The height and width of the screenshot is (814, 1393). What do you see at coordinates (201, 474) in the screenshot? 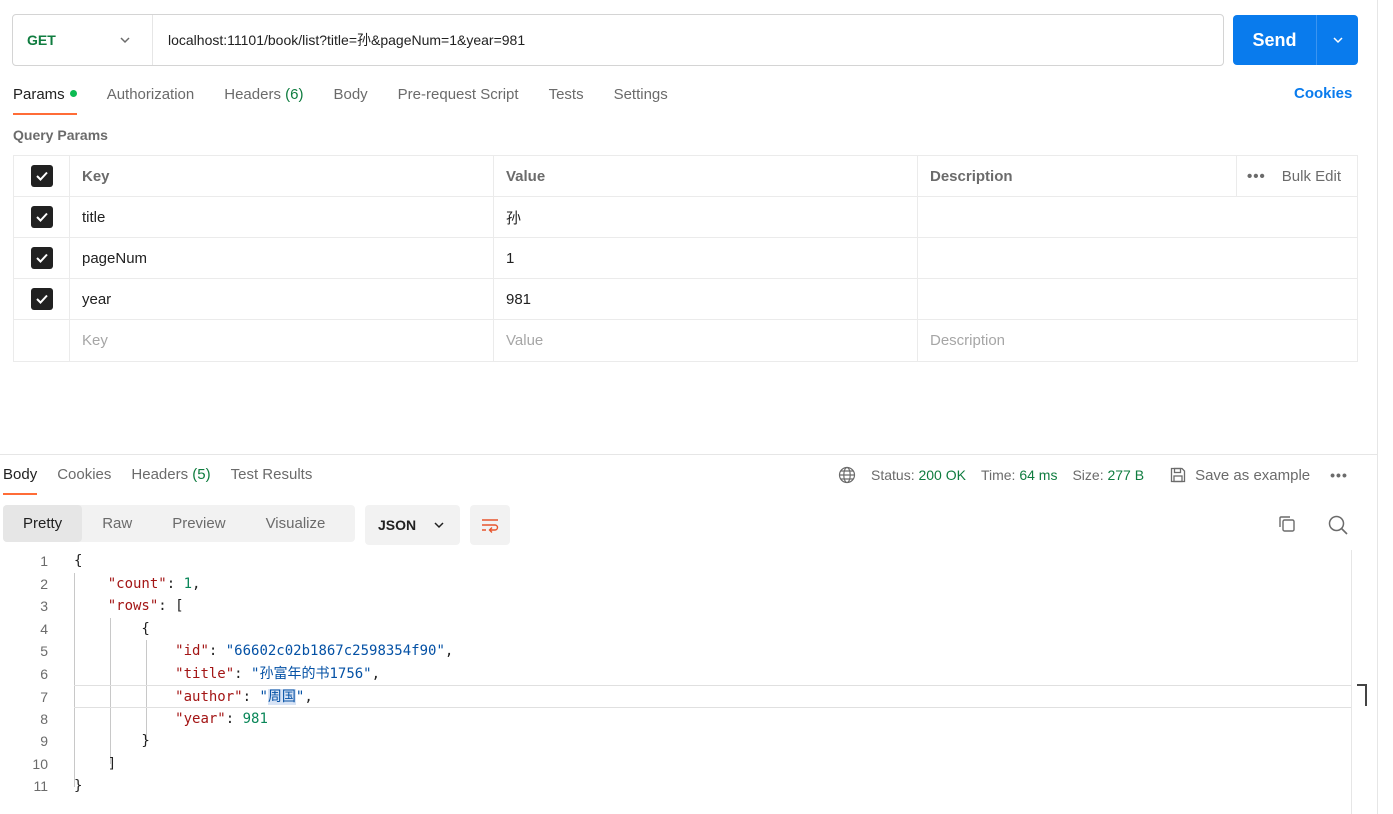
I see `response-headers-count: (5)` at bounding box center [201, 474].